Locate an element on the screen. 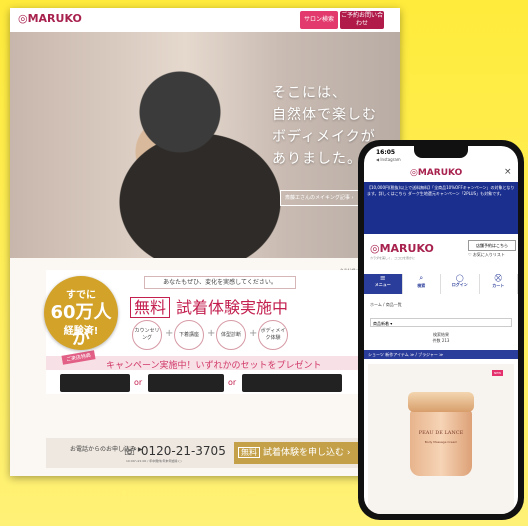 The height and width of the screenshot is (526, 528). campaign-heading: キャンペーン実施中！いずれかのセットをプレゼント is located at coordinates (214, 366).